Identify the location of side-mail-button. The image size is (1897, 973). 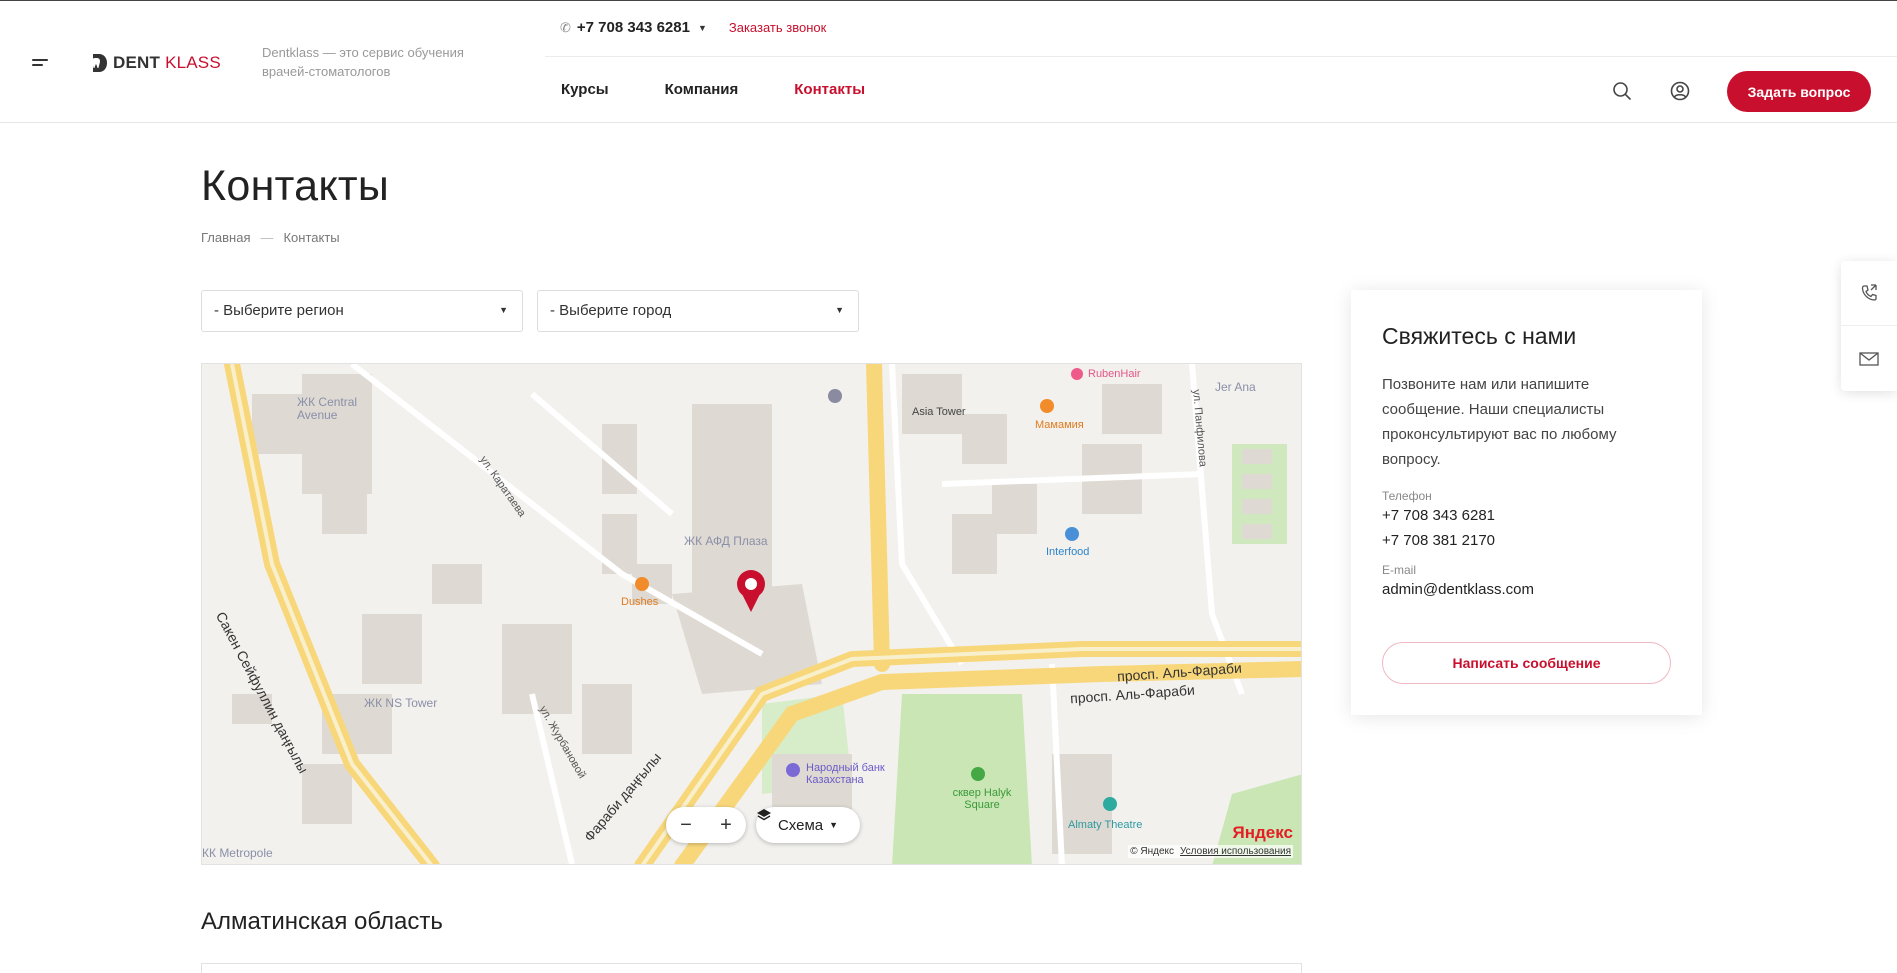
(1869, 358).